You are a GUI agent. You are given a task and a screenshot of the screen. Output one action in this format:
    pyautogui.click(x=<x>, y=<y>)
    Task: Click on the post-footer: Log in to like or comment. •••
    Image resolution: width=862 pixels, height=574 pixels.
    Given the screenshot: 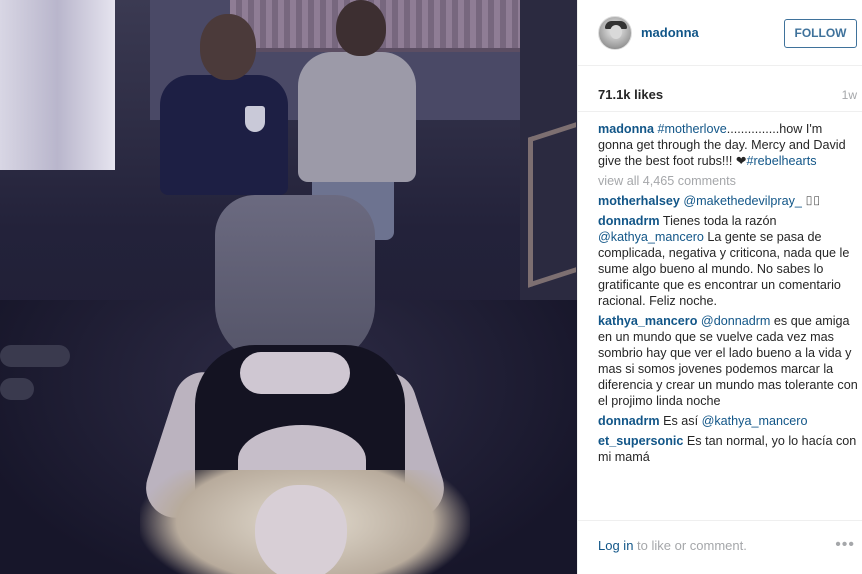 What is the action you would take?
    pyautogui.click(x=720, y=547)
    